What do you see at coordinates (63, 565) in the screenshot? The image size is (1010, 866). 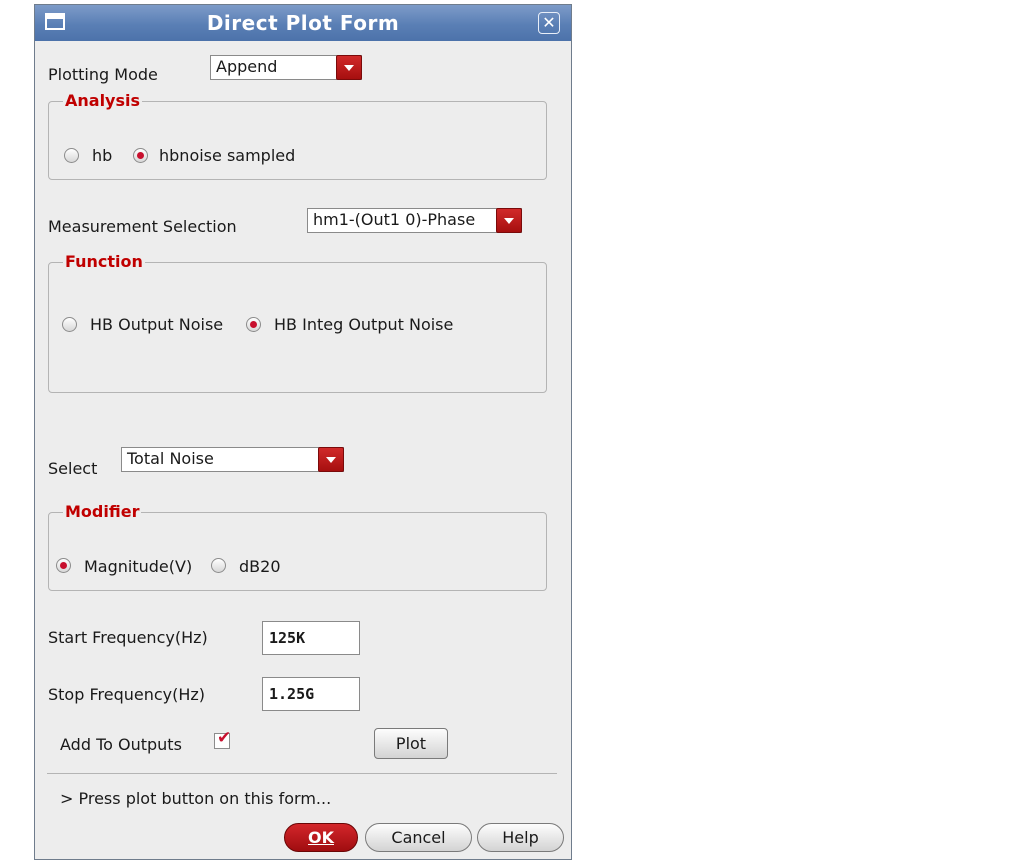 I see `modifier-magnitude-radio` at bounding box center [63, 565].